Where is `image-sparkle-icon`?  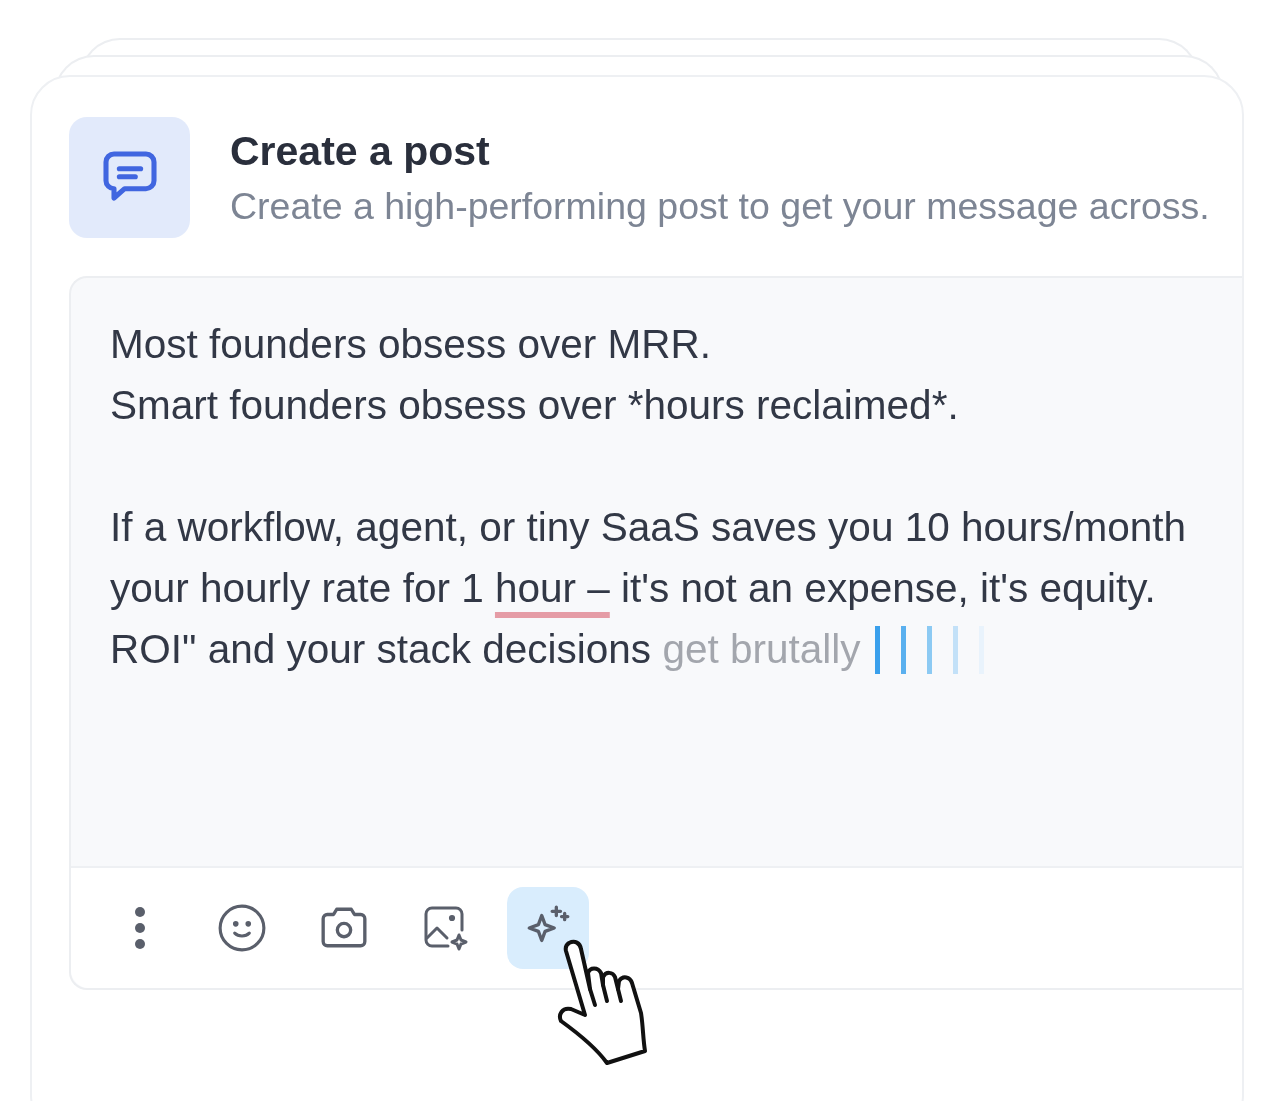 image-sparkle-icon is located at coordinates (446, 928).